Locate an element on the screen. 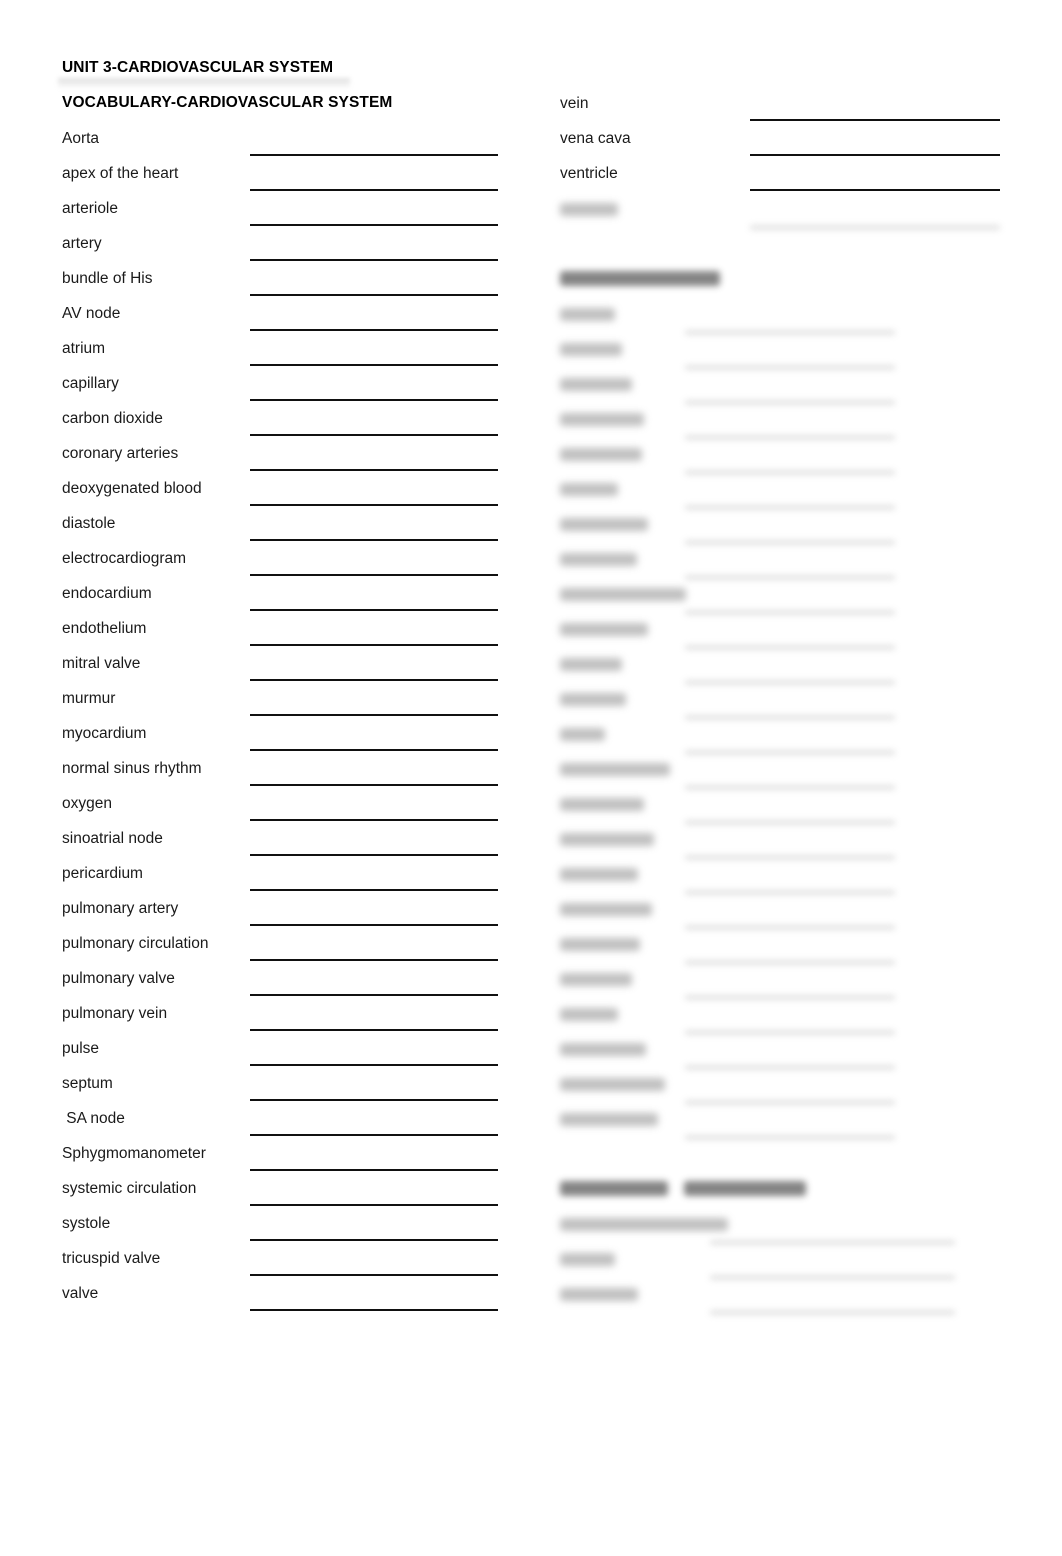 The height and width of the screenshot is (1556, 1062). vocabulary-term: coronary arteries is located at coordinates (120, 453).